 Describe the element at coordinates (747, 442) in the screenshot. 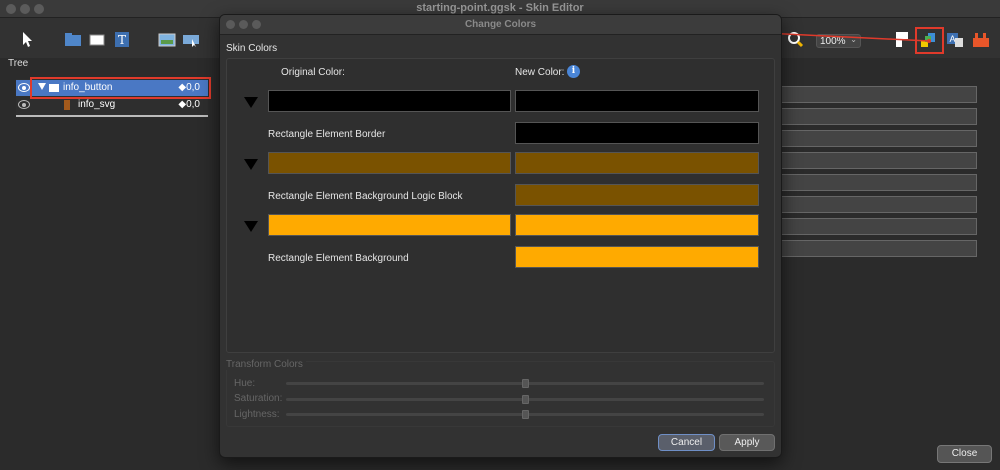

I see `apply-button: Apply` at that location.